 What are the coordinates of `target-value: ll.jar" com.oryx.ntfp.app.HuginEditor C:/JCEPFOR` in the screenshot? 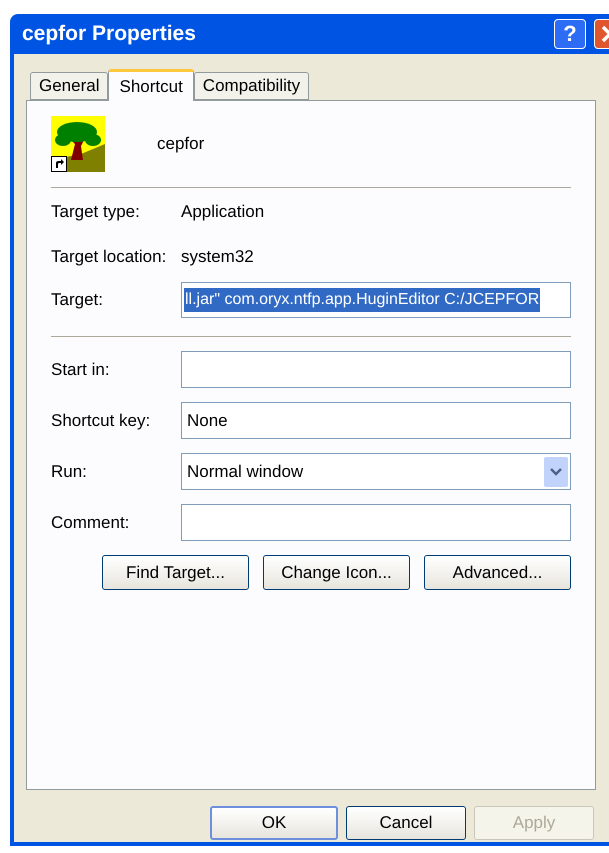 It's located at (362, 300).